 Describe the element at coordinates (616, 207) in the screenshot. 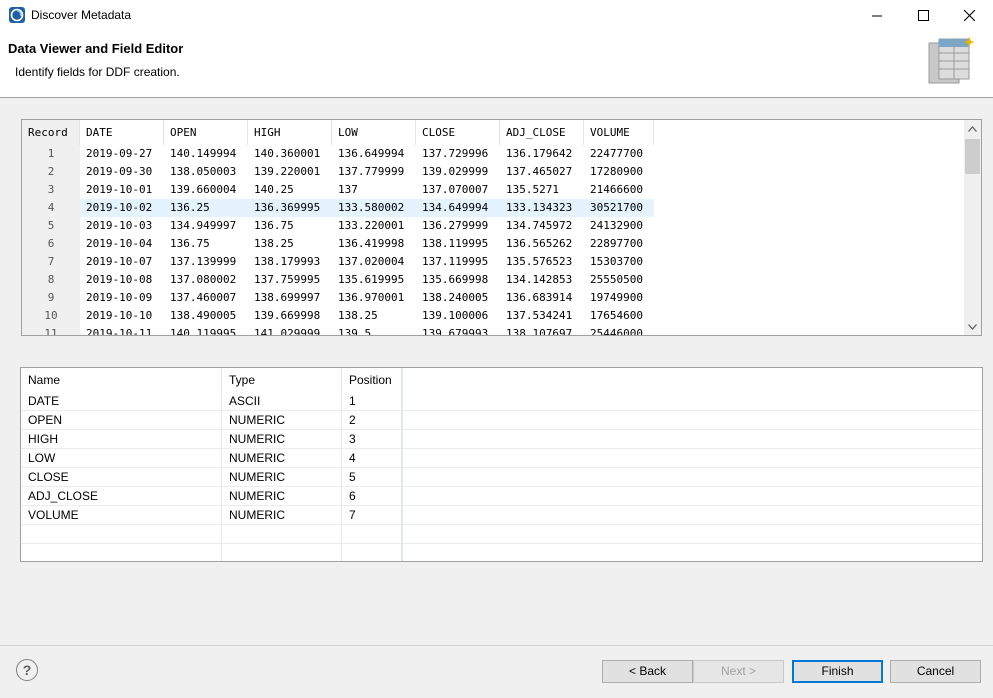

I see `grid-cell-volume: 30521700` at that location.